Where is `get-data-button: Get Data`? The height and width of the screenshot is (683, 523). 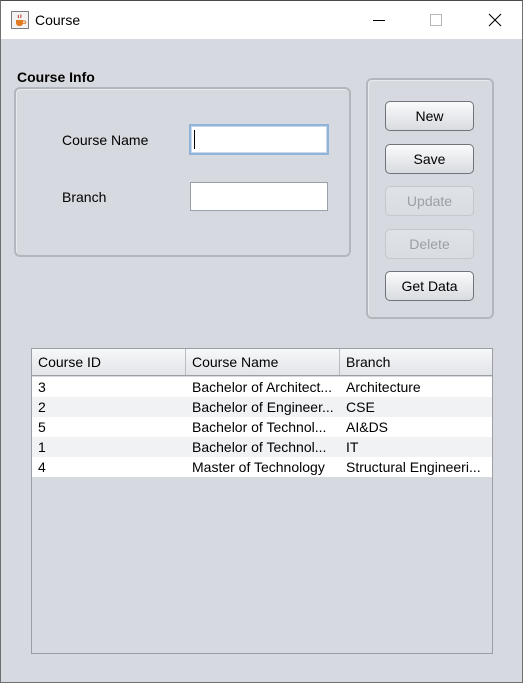 get-data-button: Get Data is located at coordinates (429, 286).